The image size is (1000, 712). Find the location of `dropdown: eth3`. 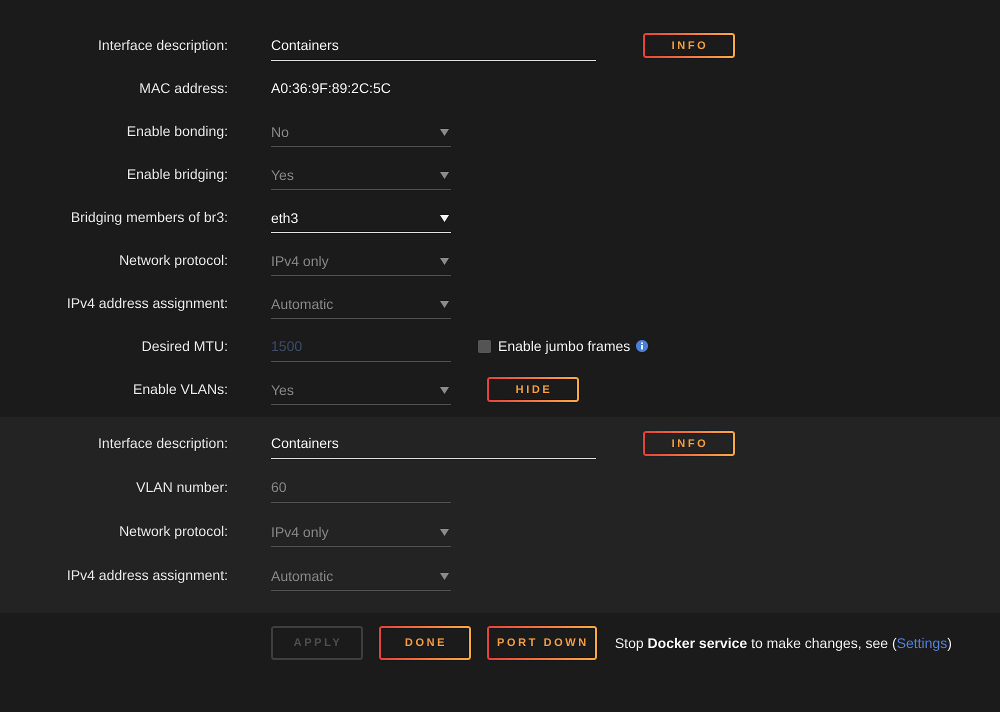

dropdown: eth3 is located at coordinates (361, 218).